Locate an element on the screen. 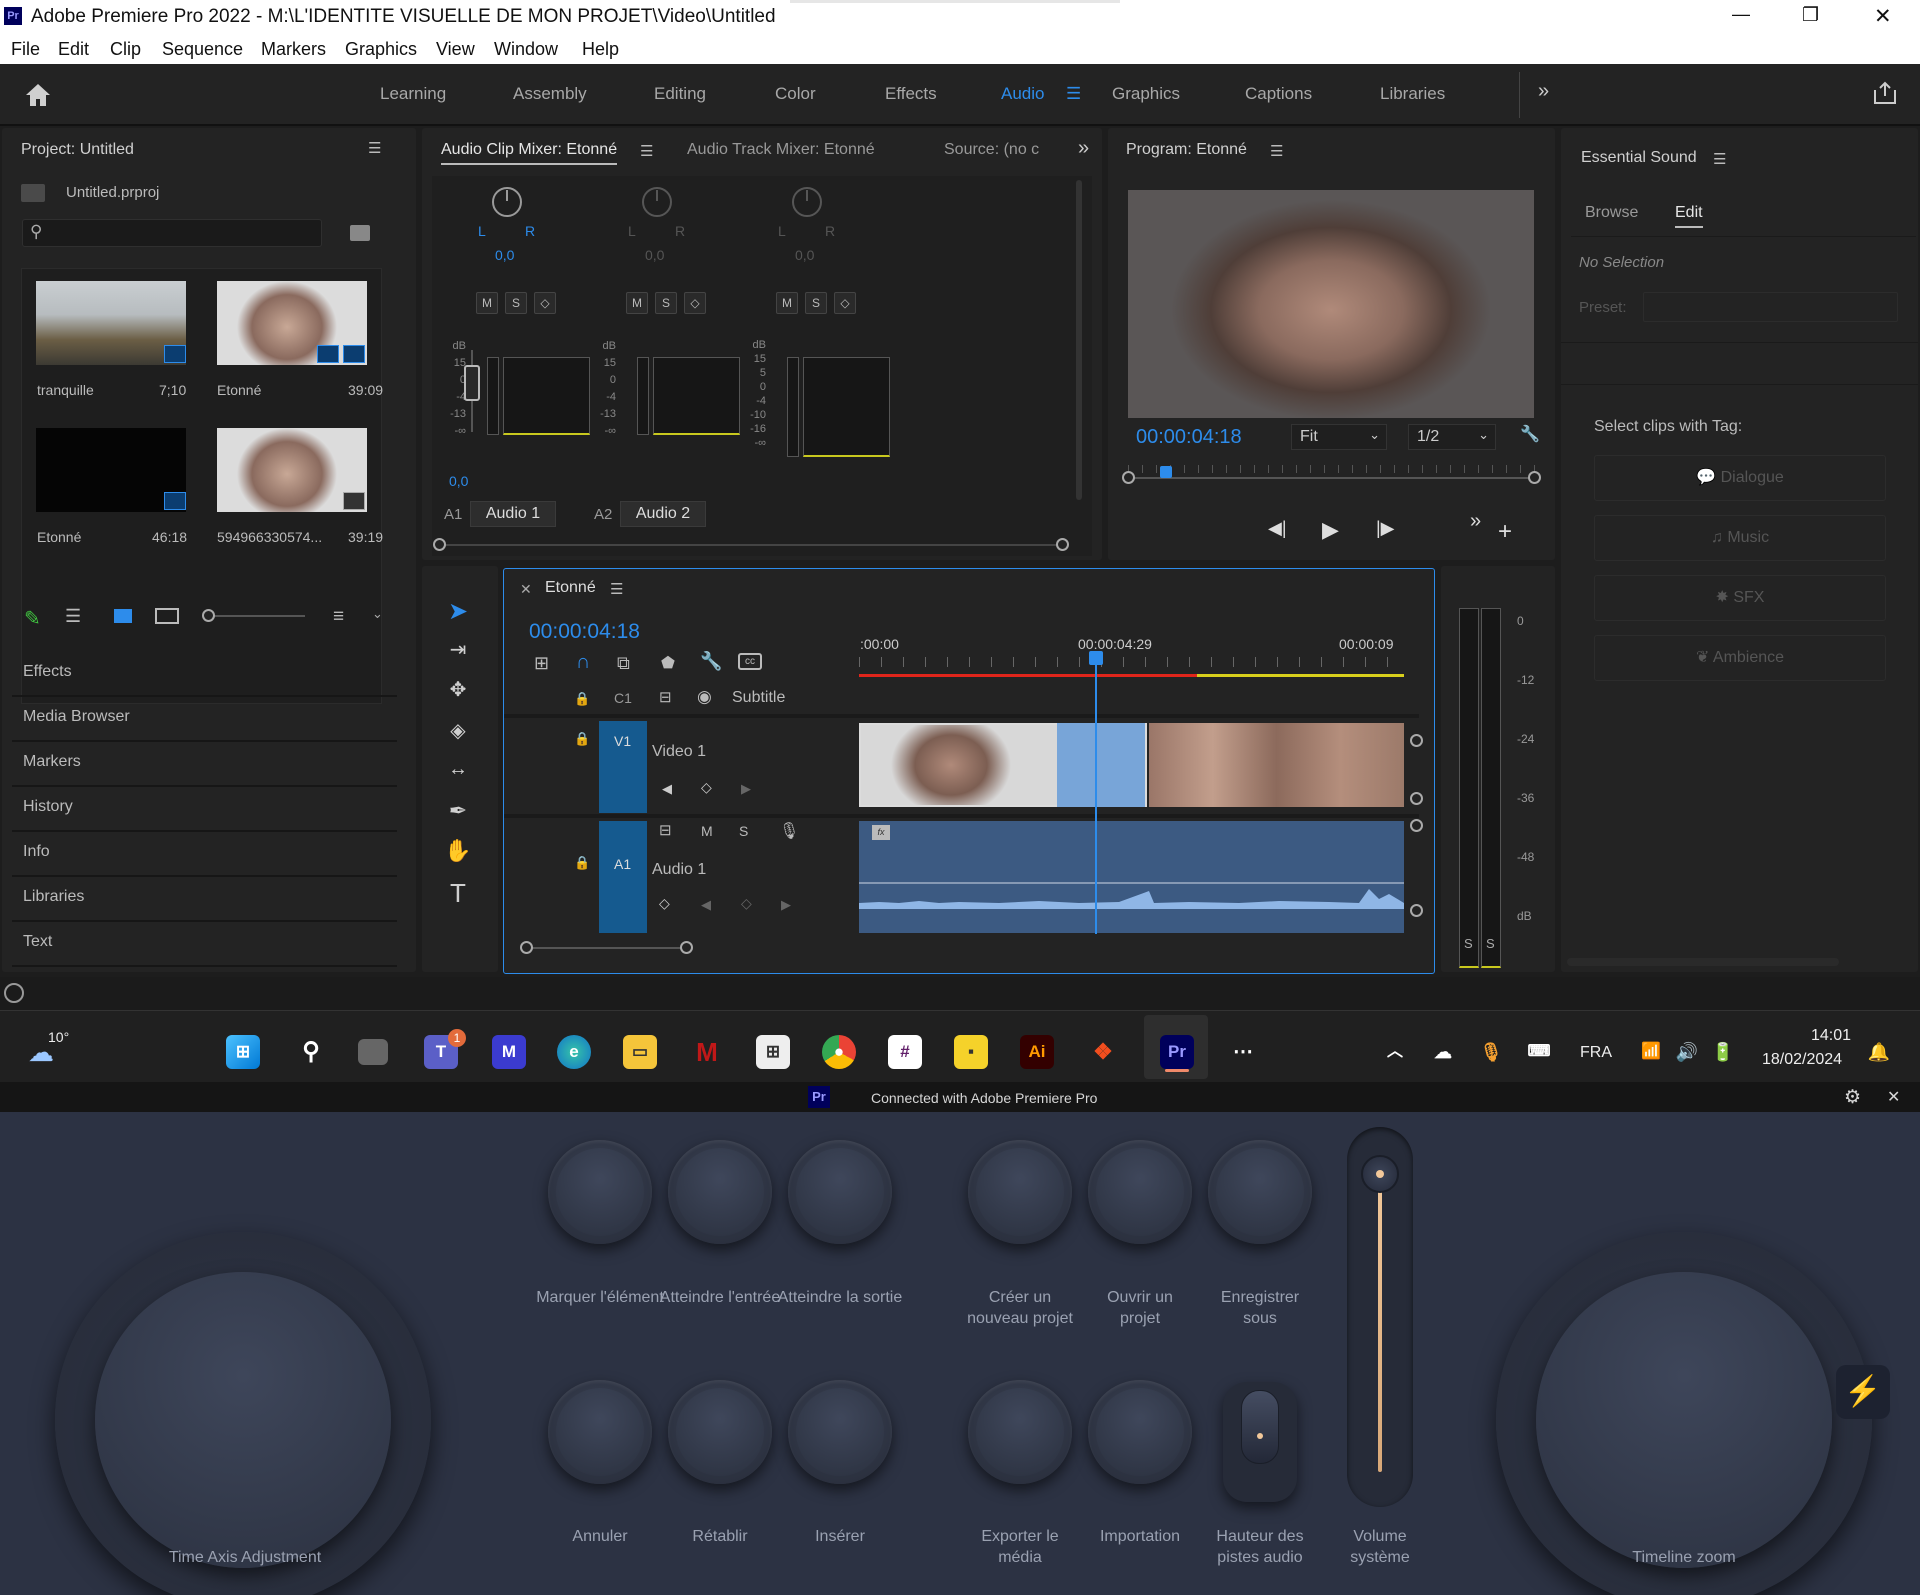  maximize-button: ❐ is located at coordinates (1810, 15).